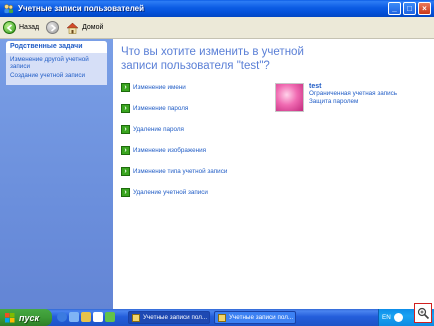  I want to click on task-label: Удаление учетной записи, so click(170, 192).